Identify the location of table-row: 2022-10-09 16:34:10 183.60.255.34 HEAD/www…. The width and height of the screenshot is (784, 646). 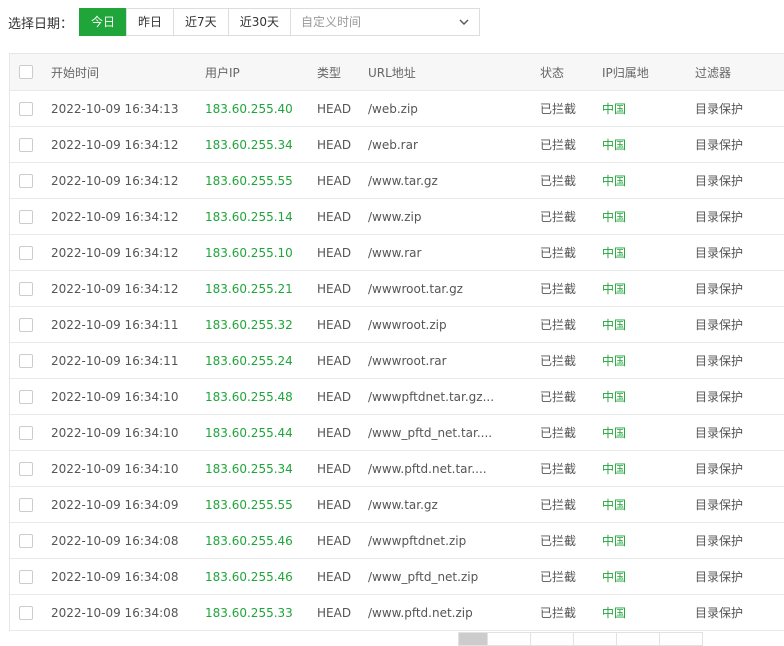
(397, 469).